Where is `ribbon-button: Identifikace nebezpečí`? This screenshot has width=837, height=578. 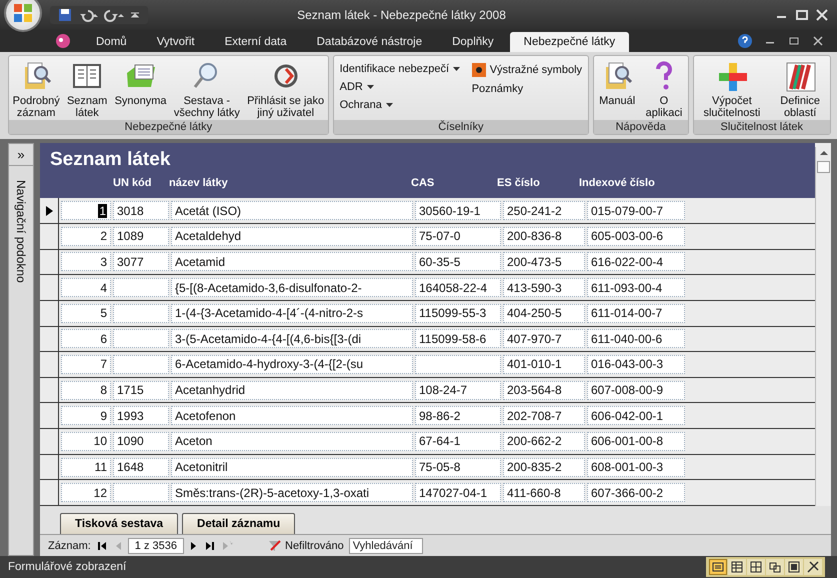 ribbon-button: Identifikace nebezpečí is located at coordinates (400, 69).